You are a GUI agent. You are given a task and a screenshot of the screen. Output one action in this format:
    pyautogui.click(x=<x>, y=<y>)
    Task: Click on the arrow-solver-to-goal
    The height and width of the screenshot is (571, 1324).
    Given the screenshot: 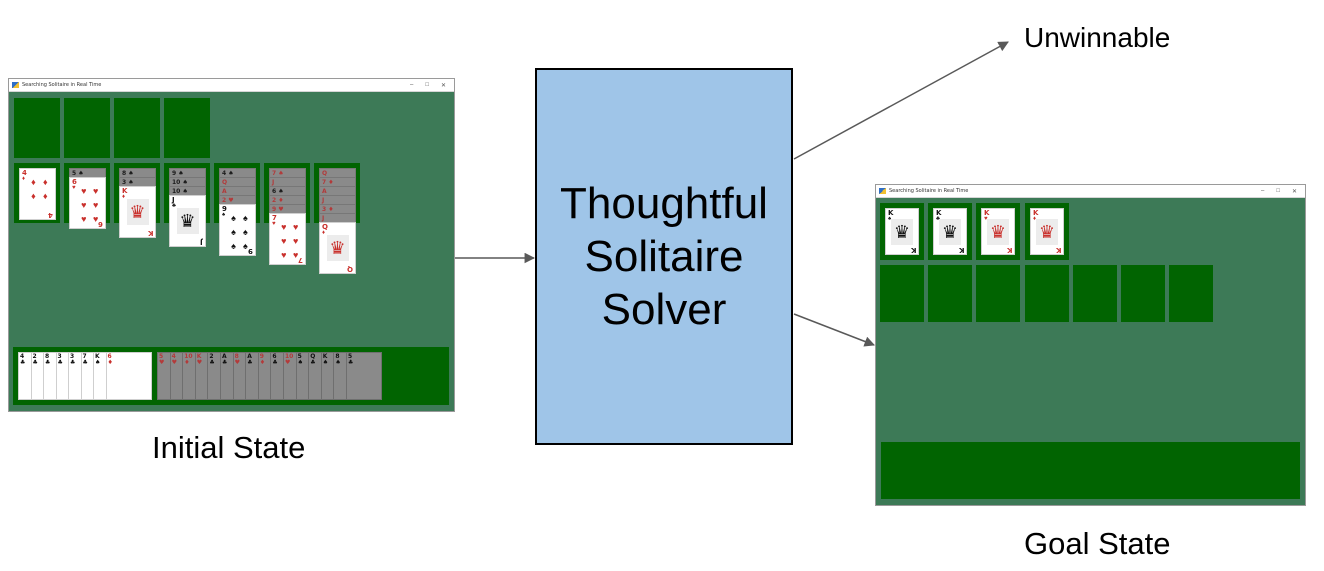 What is the action you would take?
    pyautogui.click(x=834, y=330)
    